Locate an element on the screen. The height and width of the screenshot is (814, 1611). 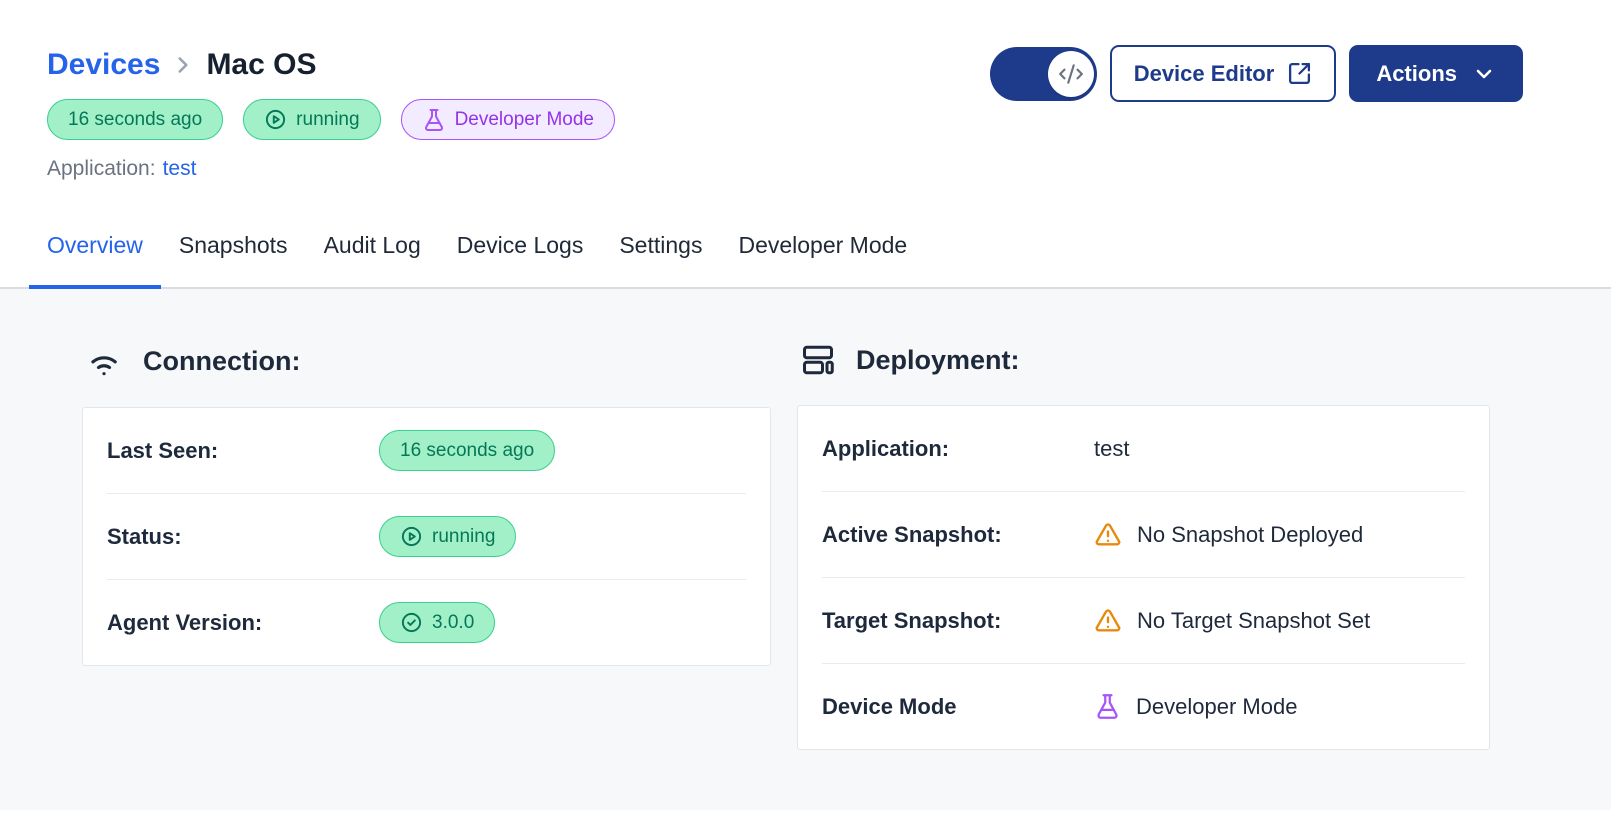
device-mode-row: Device Mode Developer Mode is located at coordinates (1143, 706).